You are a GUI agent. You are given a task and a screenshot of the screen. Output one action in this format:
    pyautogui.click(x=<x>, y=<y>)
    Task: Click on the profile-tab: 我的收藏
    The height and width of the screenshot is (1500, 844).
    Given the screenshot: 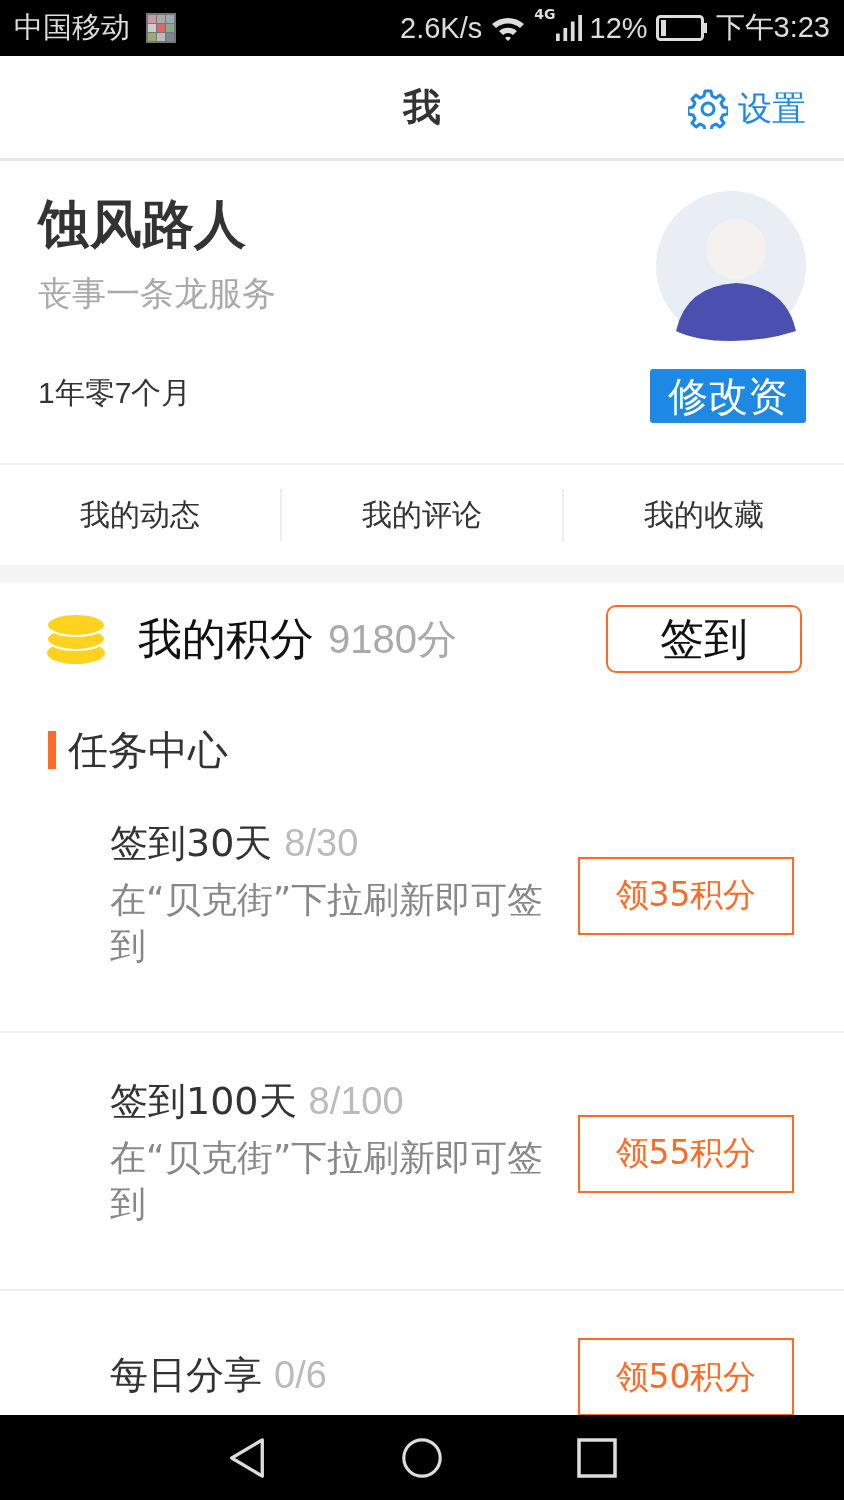 What is the action you would take?
    pyautogui.click(x=704, y=515)
    